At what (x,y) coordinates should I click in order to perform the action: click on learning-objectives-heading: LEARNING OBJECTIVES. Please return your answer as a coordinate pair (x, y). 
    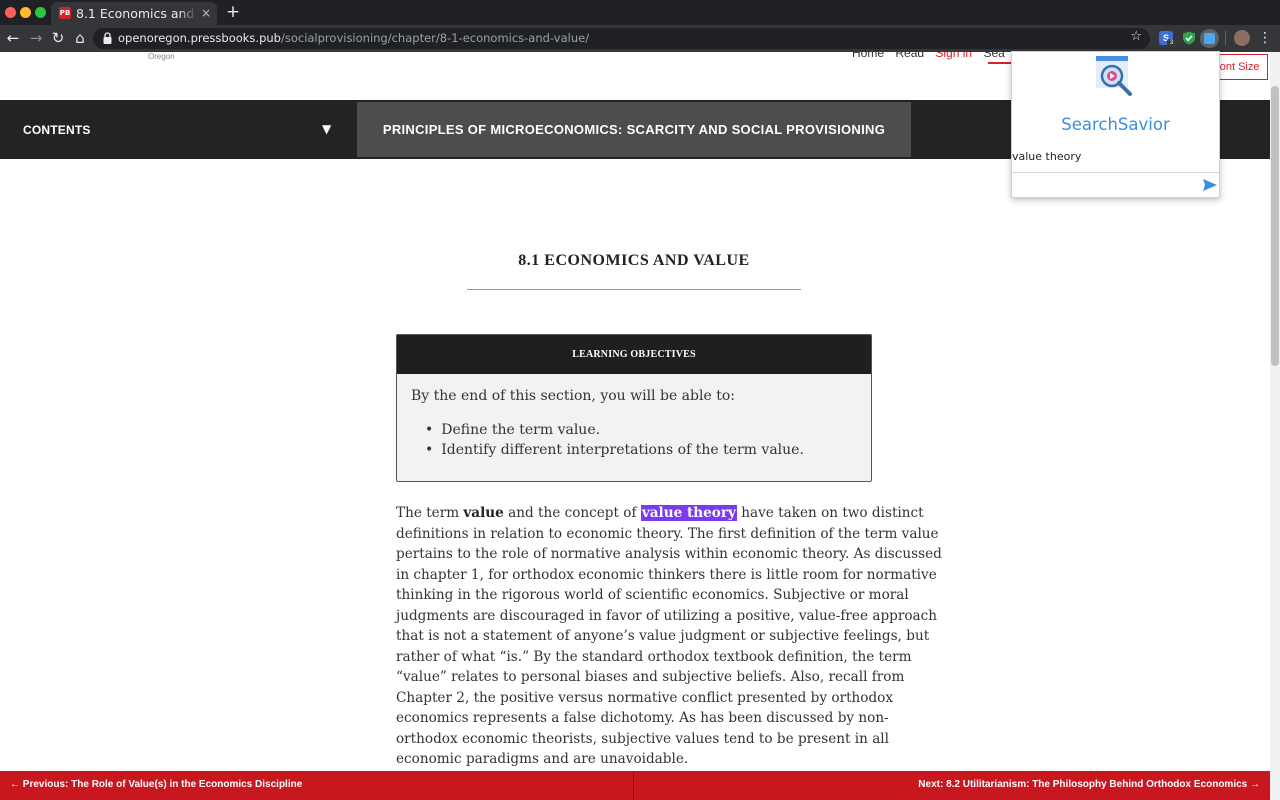
    Looking at the image, I should click on (634, 354).